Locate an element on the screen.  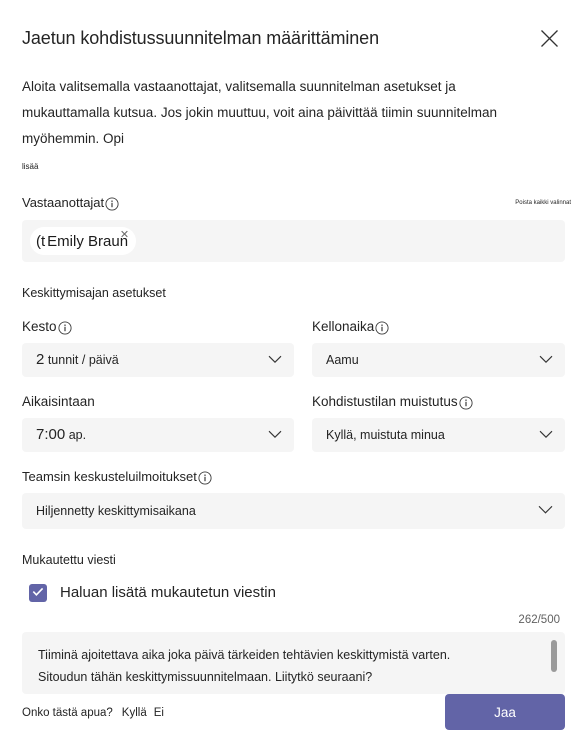
recipients-label-group: Vastaanottajat is located at coordinates (70, 203).